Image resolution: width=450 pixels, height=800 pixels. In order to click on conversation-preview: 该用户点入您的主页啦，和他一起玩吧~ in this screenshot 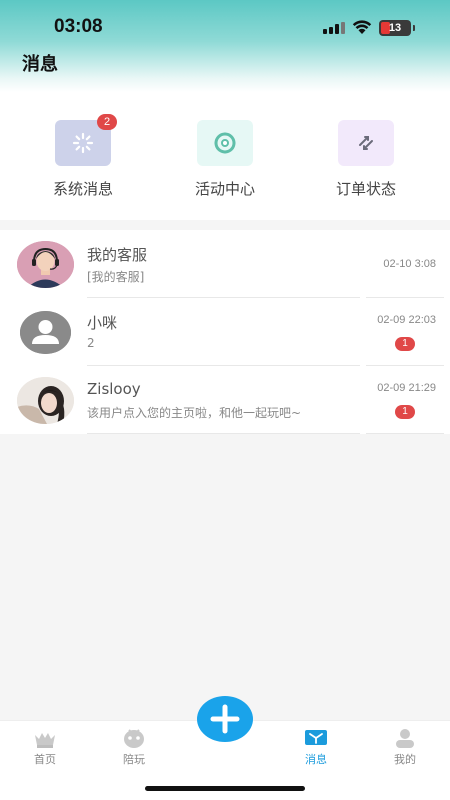, I will do `click(194, 413)`.